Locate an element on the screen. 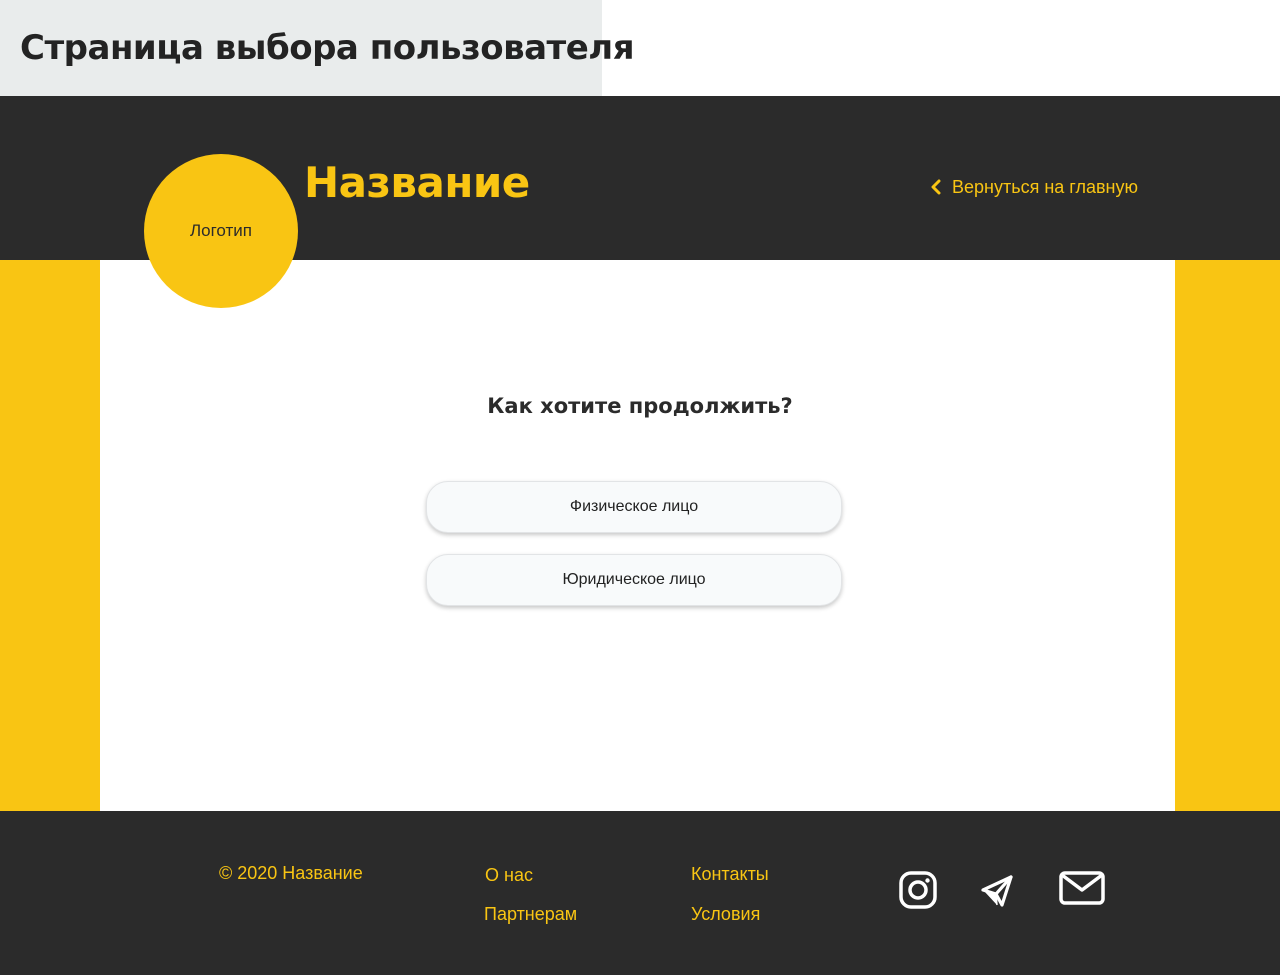  back-link-label: Вернуться на главную is located at coordinates (1045, 186).